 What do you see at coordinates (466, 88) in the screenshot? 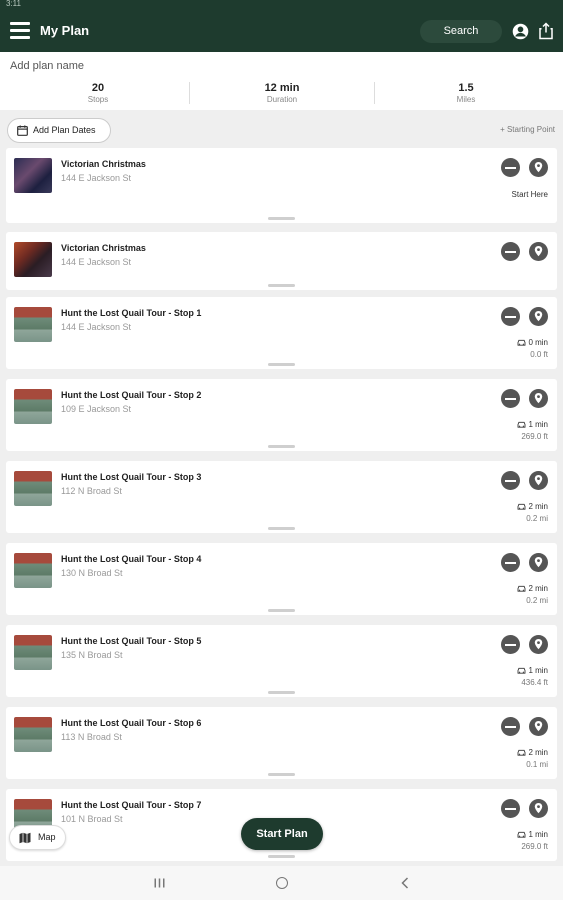
I see `stat-value: 1.5` at bounding box center [466, 88].